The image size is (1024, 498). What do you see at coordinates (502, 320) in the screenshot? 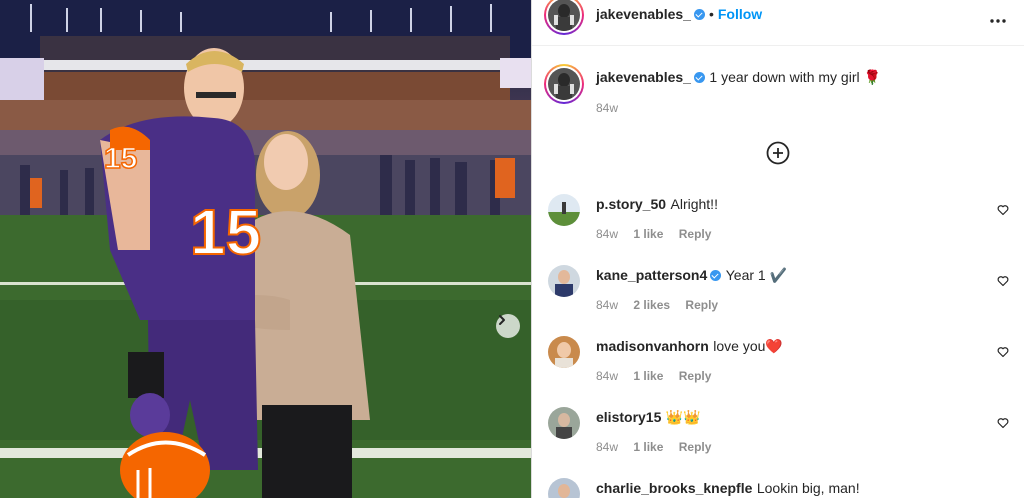
I see `chevron-right-icon` at bounding box center [502, 320].